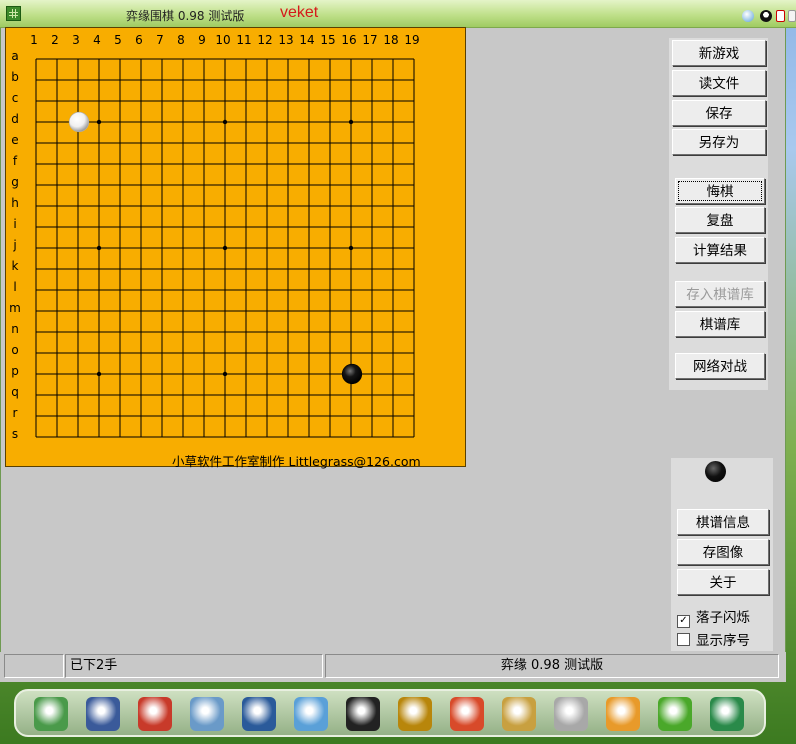 The image size is (796, 744). Describe the element at coordinates (720, 366) in the screenshot. I see `online-play-button: 网络对战` at that location.